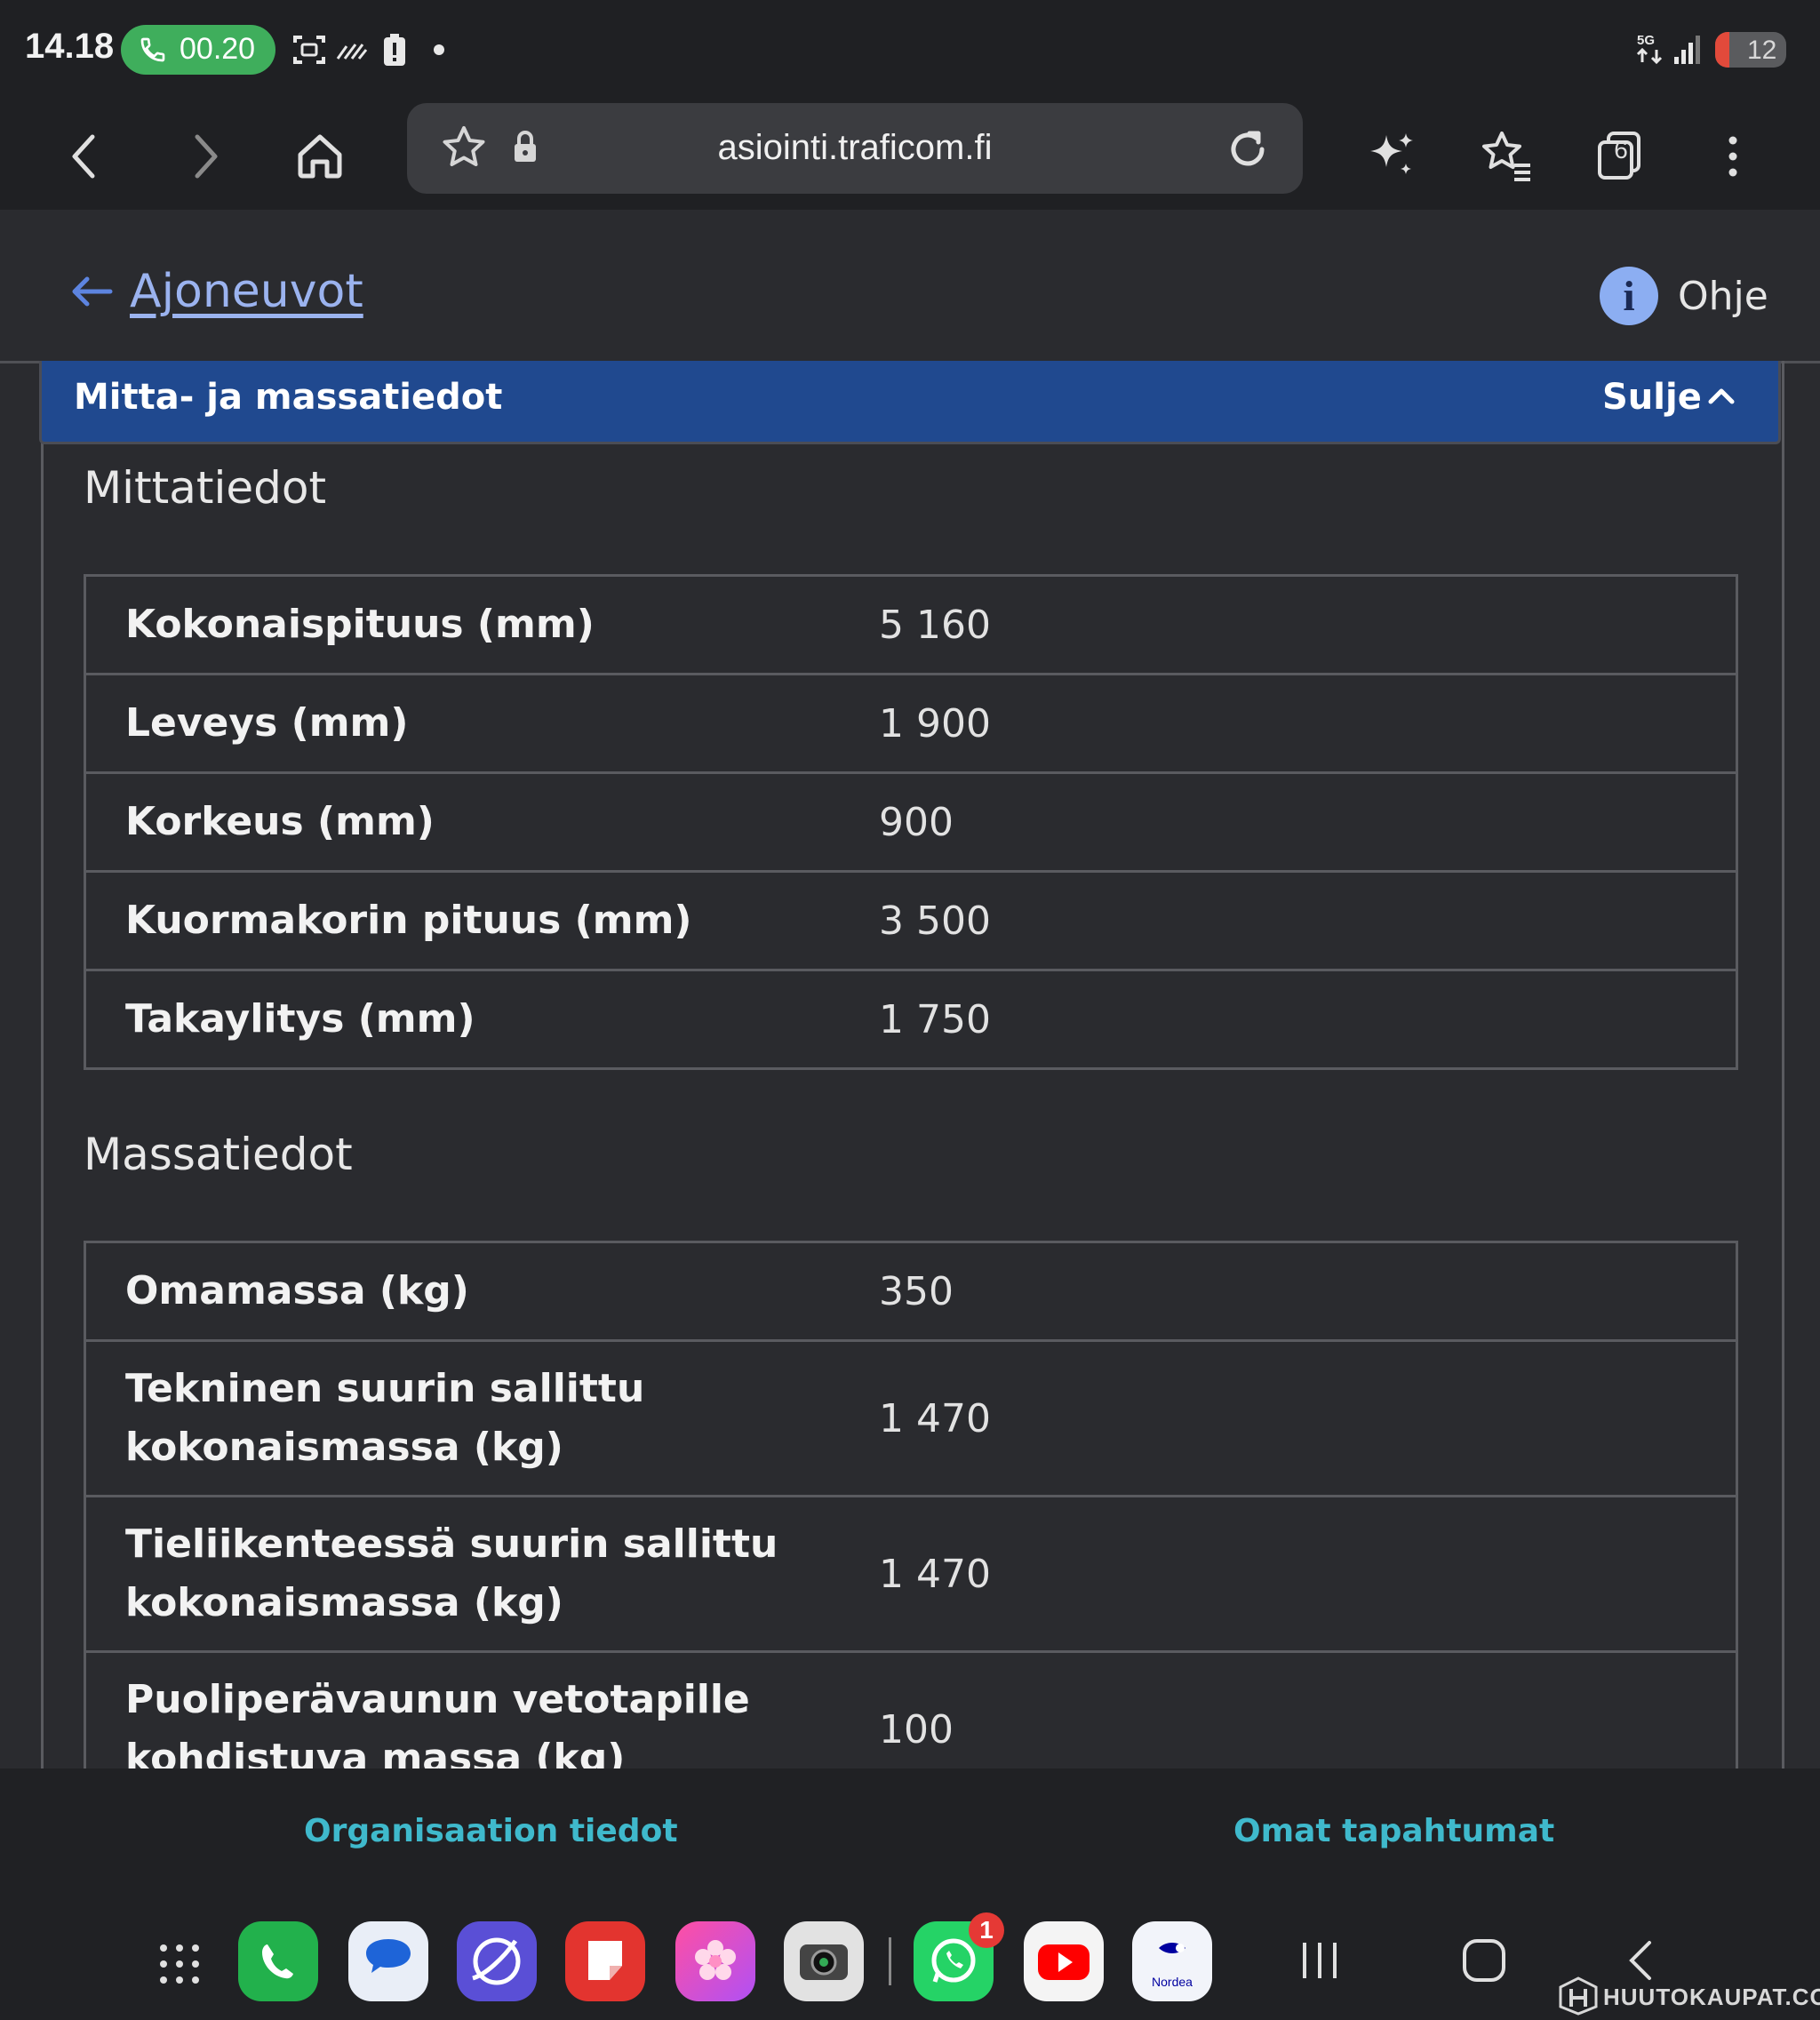  Describe the element at coordinates (70, 46) in the screenshot. I see `status-time: 14.18` at that location.